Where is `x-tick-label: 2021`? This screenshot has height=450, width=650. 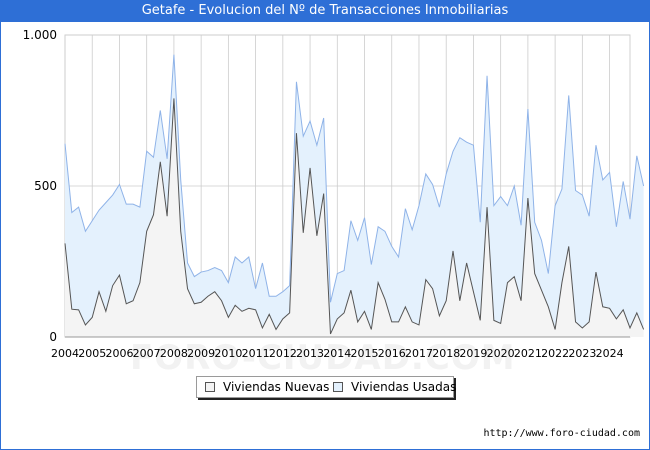
x-tick-label: 2021 is located at coordinates (528, 353).